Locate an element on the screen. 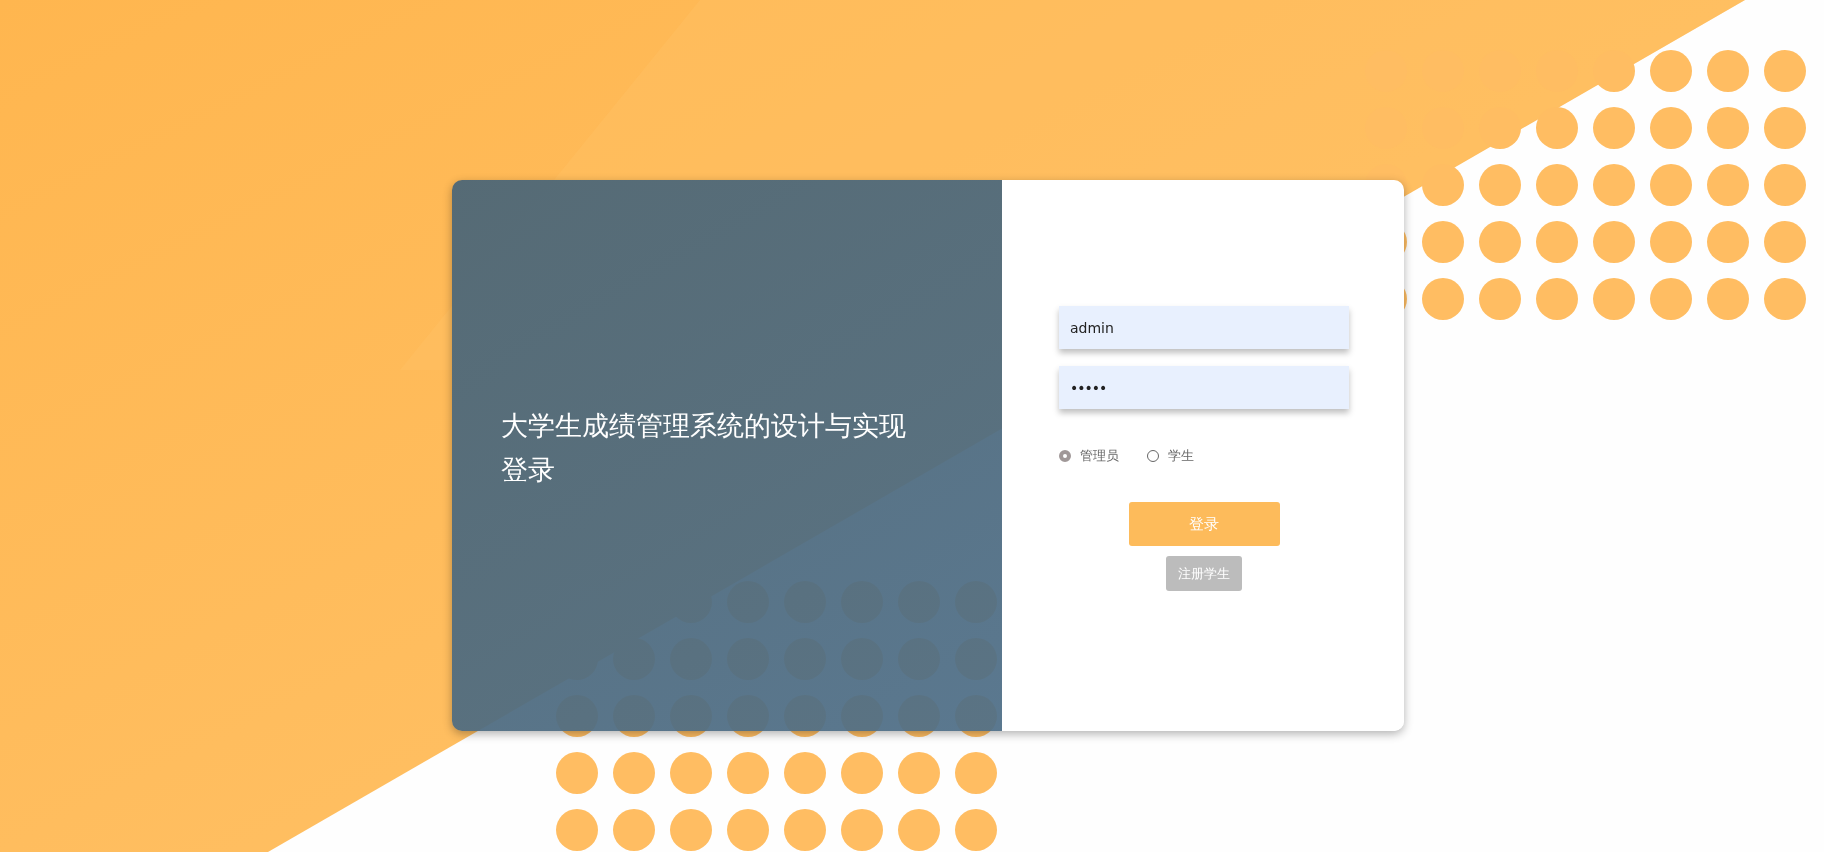 This screenshot has height=852, width=1824. login-title: 登录 is located at coordinates (528, 469).